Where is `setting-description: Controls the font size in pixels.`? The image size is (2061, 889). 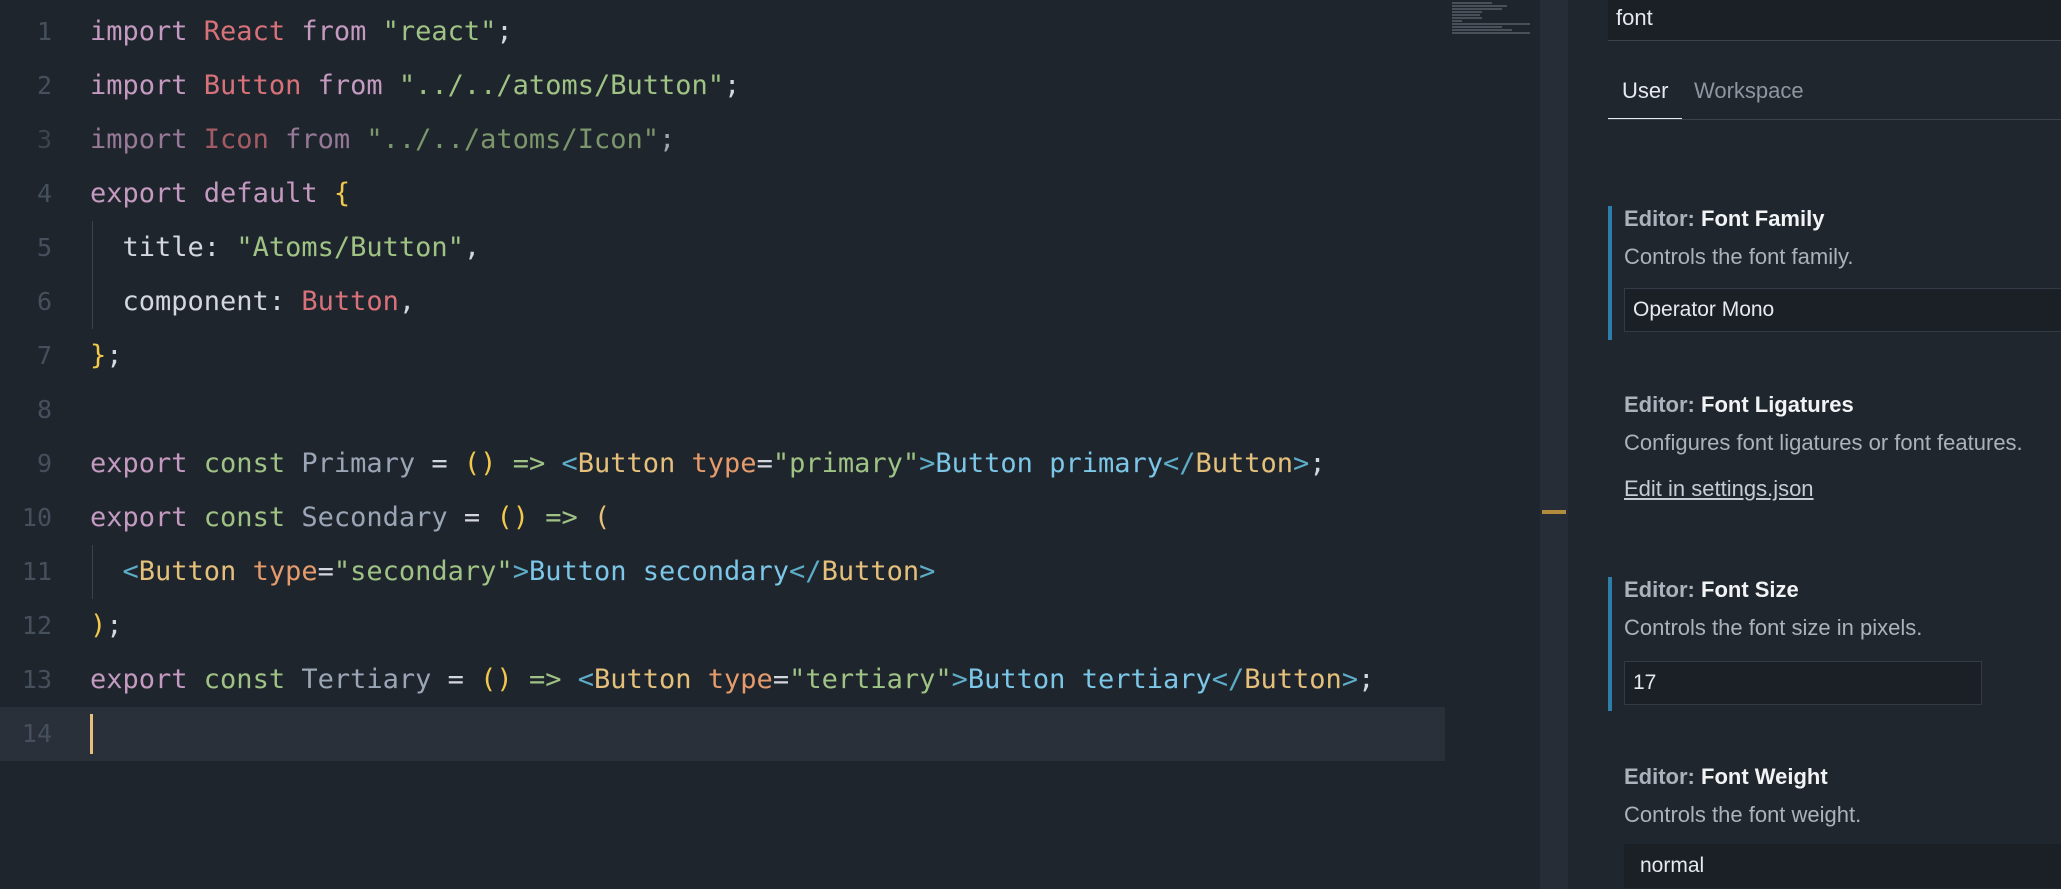
setting-description: Controls the font size in pixels. is located at coordinates (1773, 627).